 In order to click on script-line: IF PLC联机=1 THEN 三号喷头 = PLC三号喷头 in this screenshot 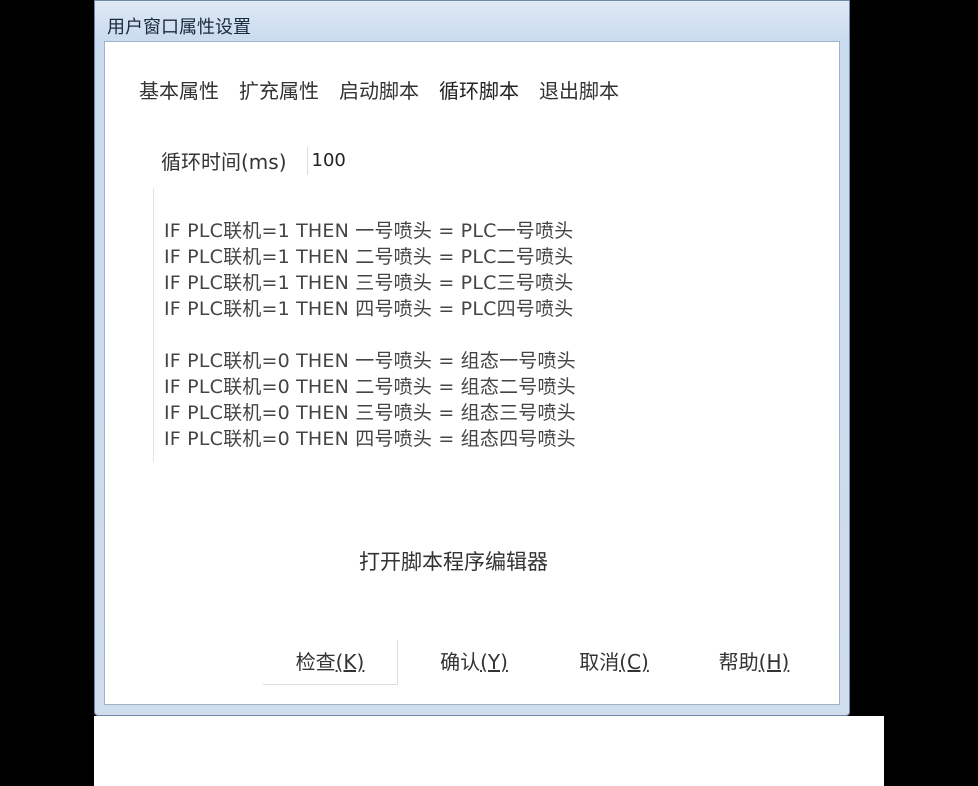, I will do `click(369, 283)`.